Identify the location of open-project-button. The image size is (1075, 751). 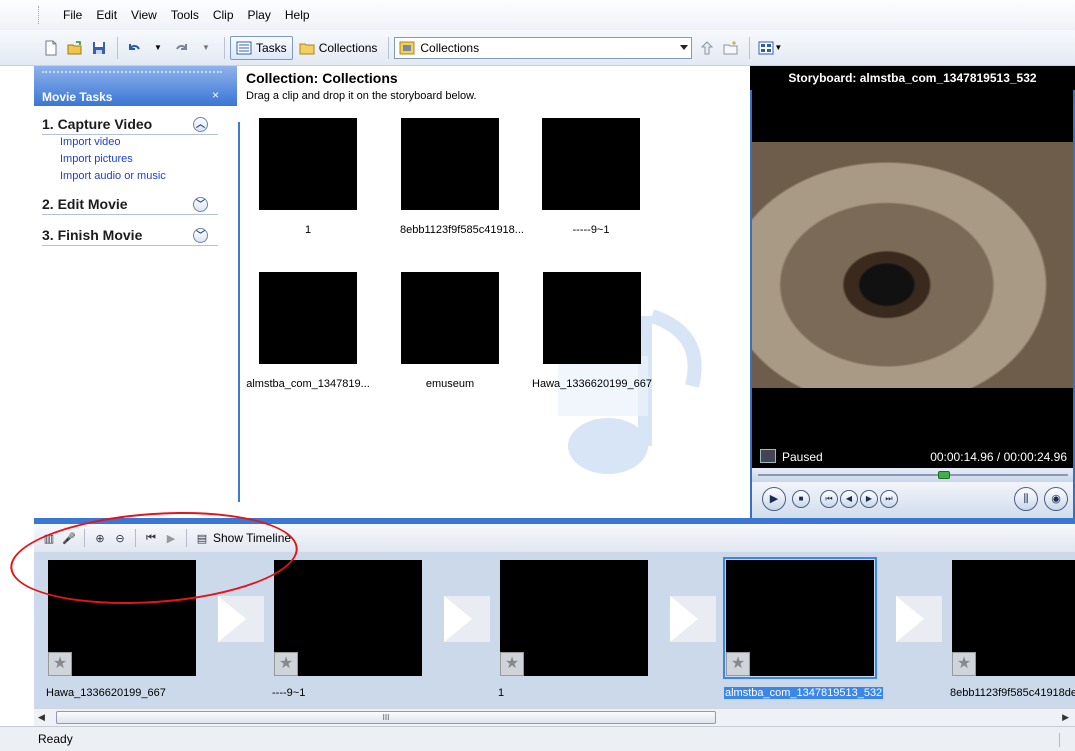
(75, 48).